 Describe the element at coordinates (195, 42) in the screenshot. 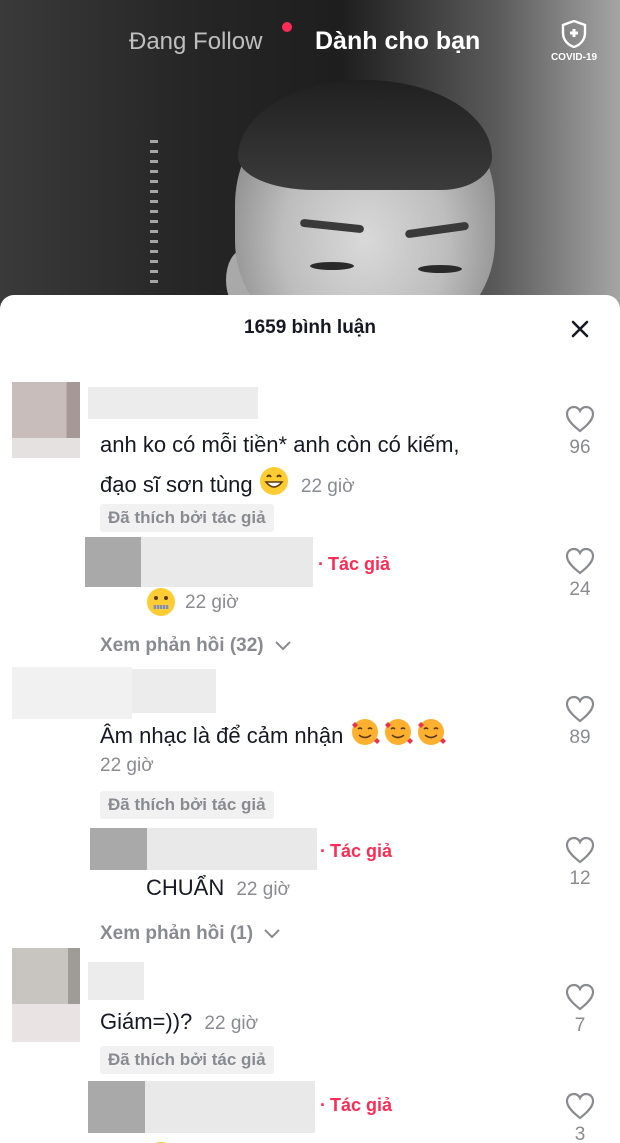

I see `tab-following: Đang Follow` at that location.